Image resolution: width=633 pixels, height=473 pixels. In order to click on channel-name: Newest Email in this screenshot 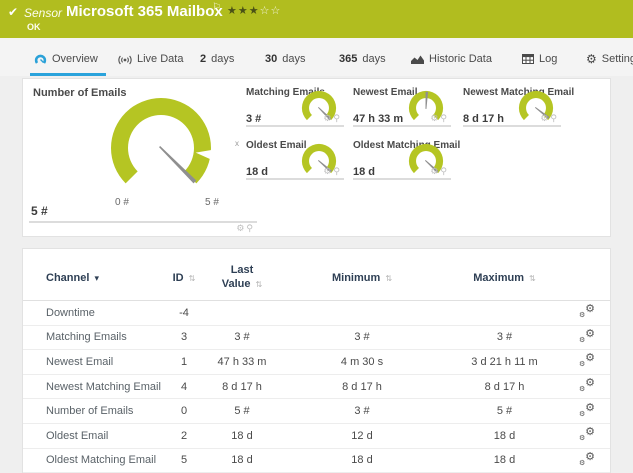, I will do `click(106, 362)`.